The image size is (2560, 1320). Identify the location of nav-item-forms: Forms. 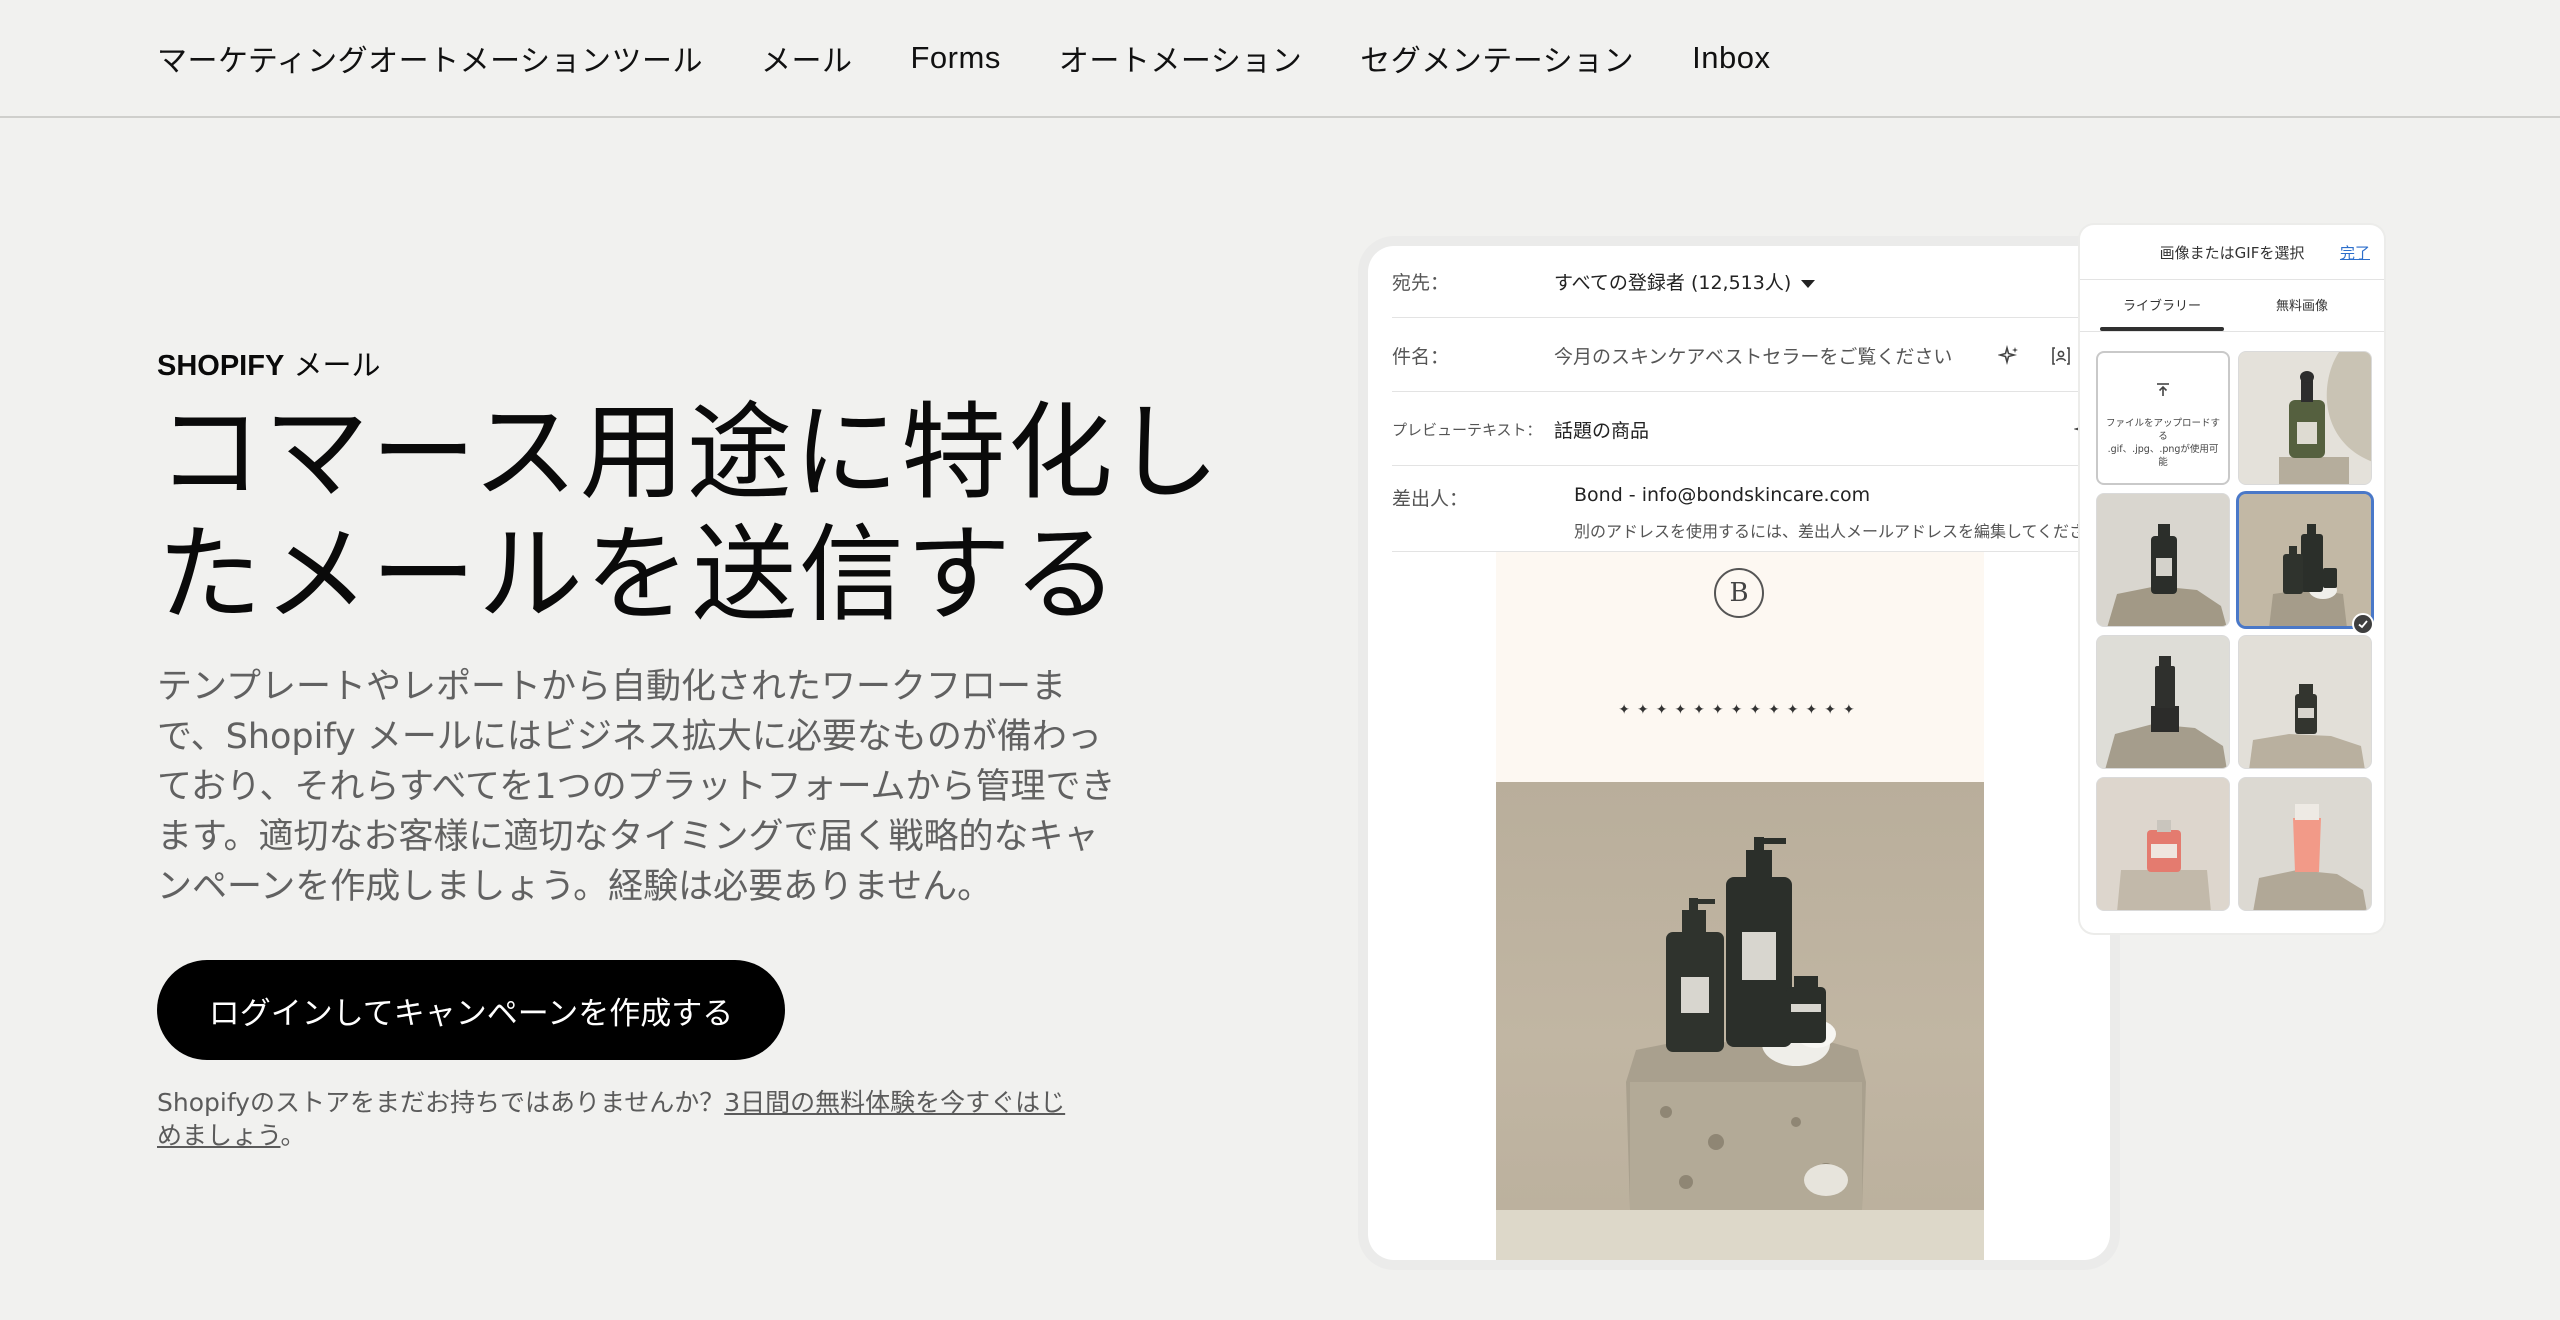
(956, 58).